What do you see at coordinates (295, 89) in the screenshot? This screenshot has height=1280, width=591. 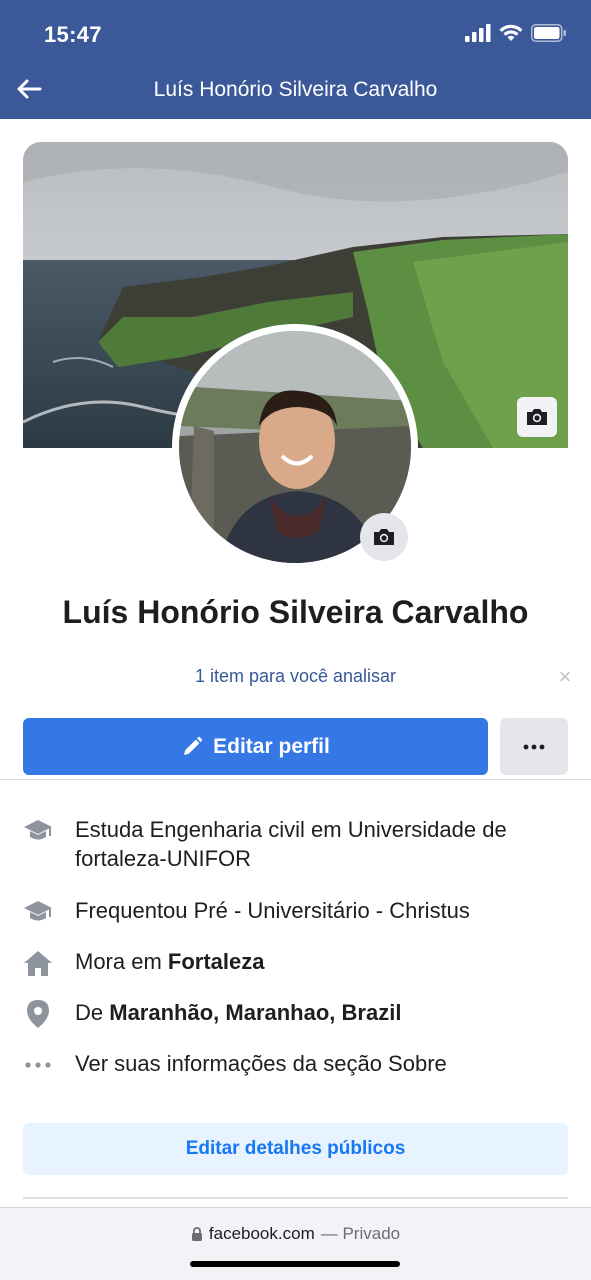 I see `page-title: Luís Honório Silveira Carvalho` at bounding box center [295, 89].